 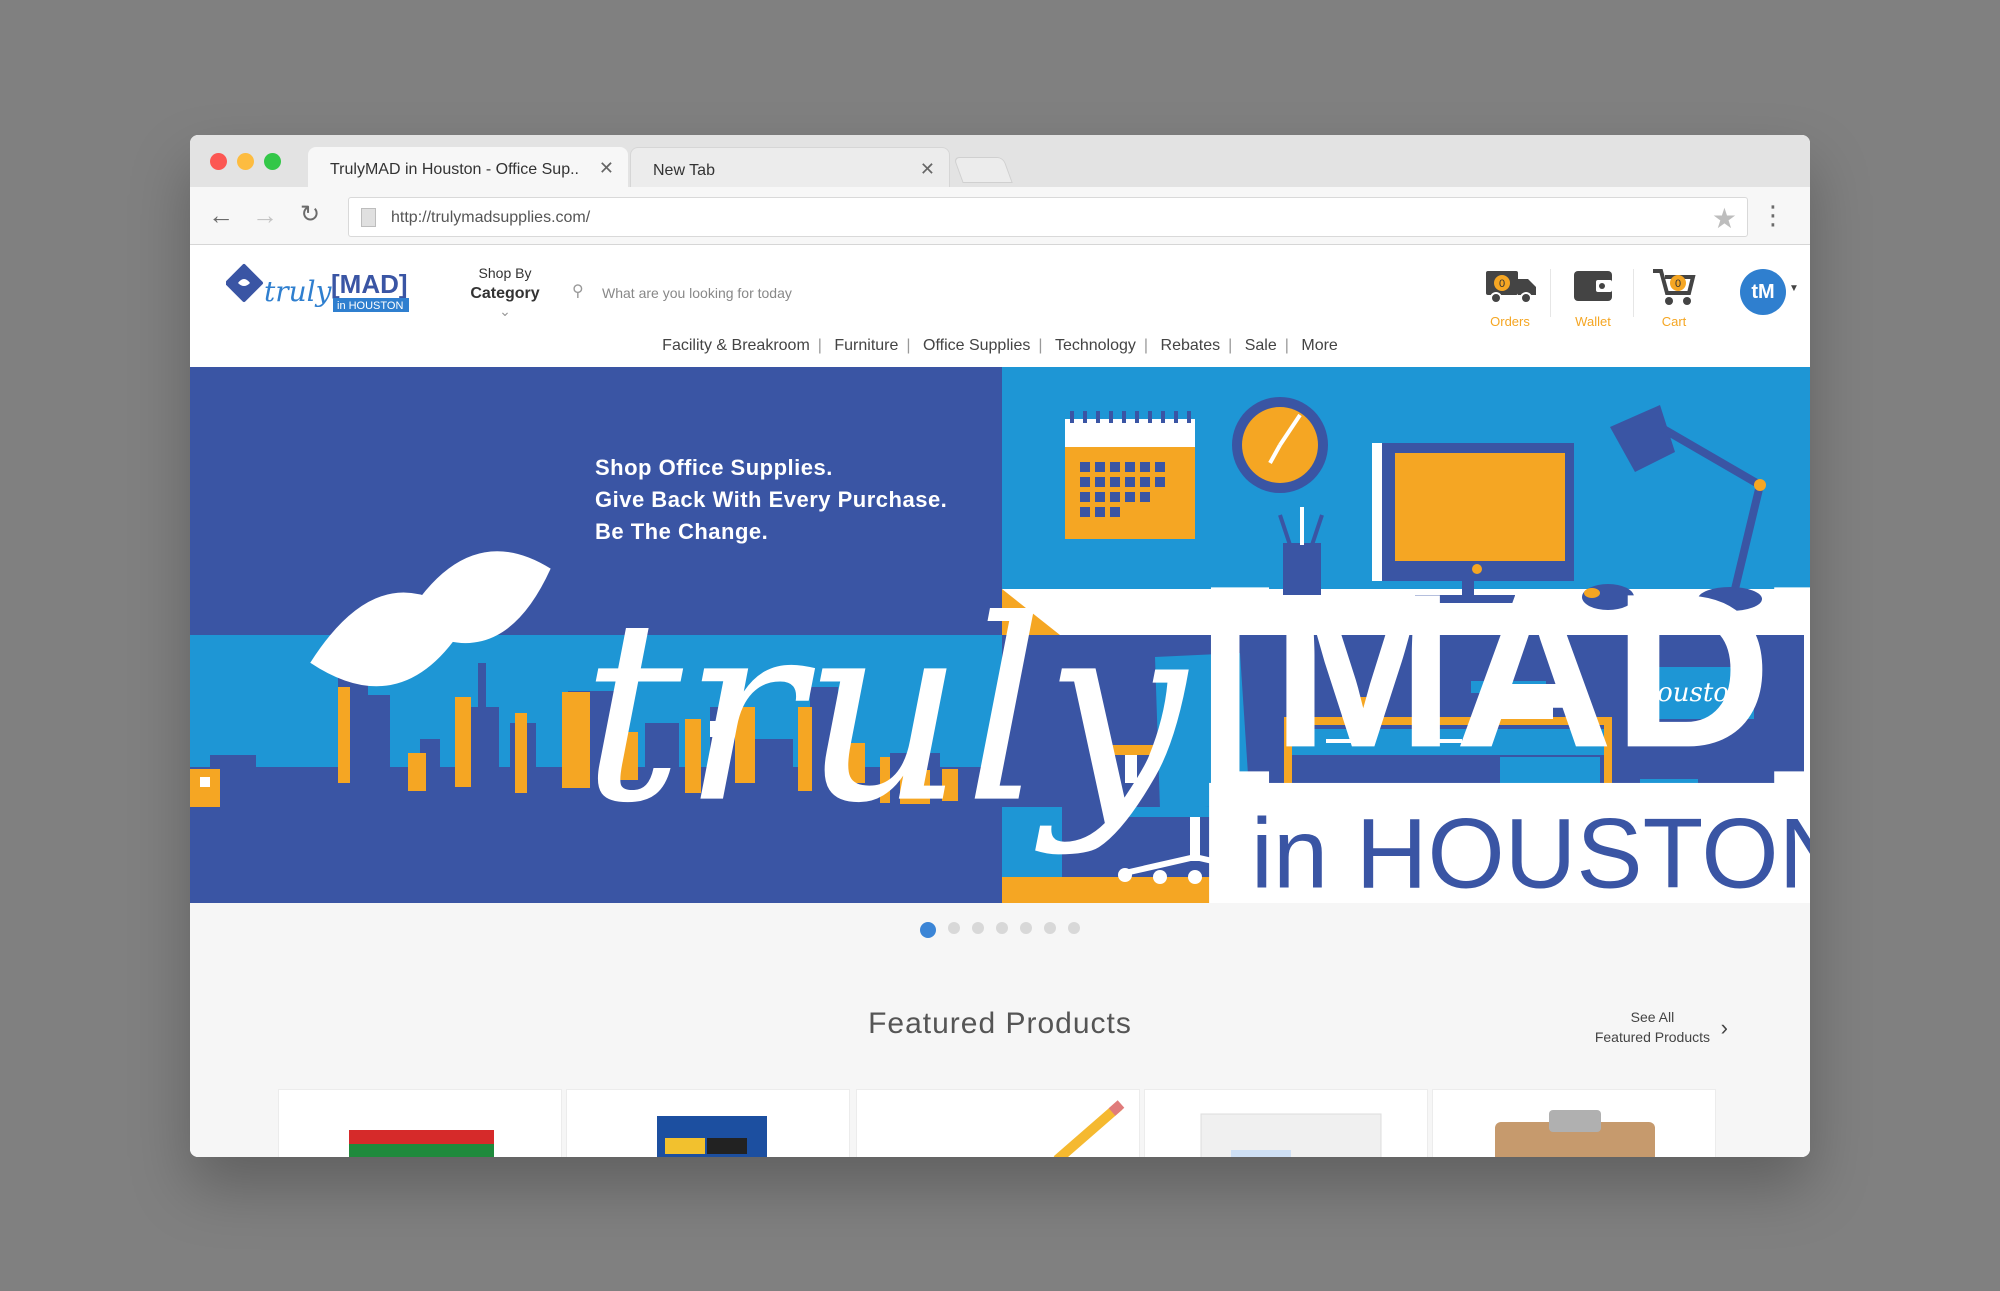 What do you see at coordinates (1724, 218) in the screenshot?
I see `bookmark-star-icon: ★` at bounding box center [1724, 218].